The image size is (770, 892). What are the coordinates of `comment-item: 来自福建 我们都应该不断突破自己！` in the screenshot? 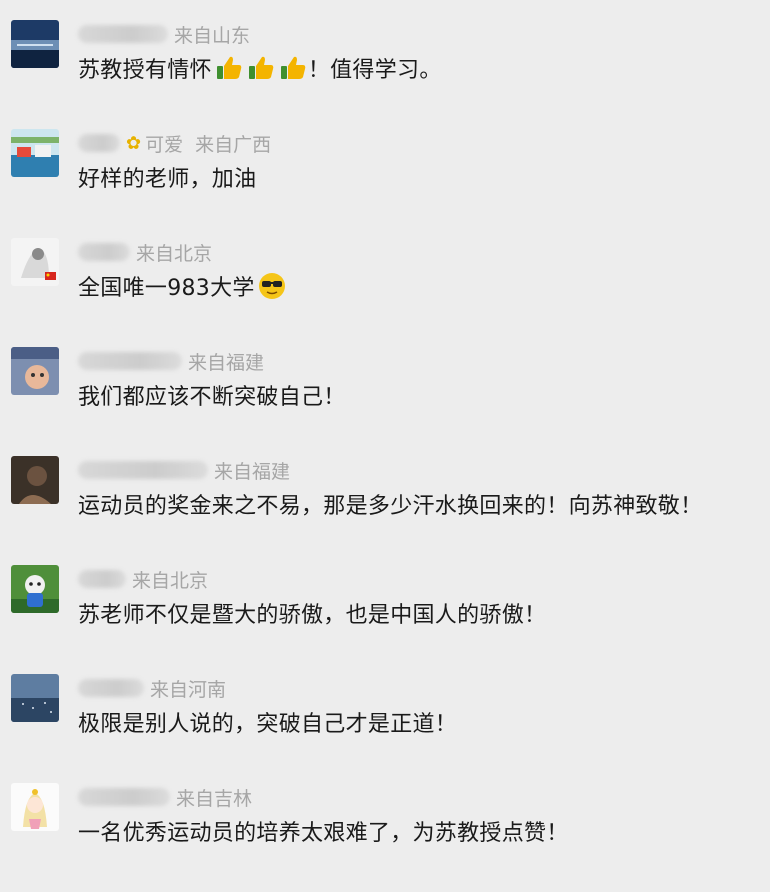 It's located at (385, 401).